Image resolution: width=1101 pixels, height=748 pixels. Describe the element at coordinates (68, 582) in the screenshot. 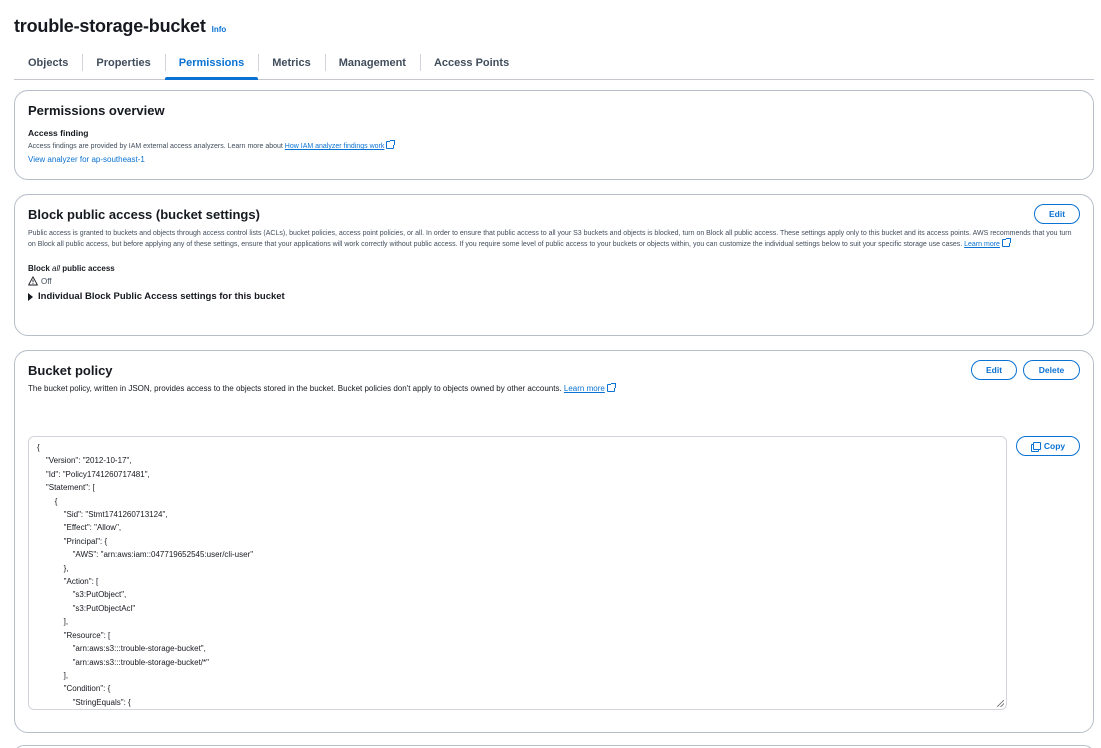

I see `code-line: "Action": [` at that location.